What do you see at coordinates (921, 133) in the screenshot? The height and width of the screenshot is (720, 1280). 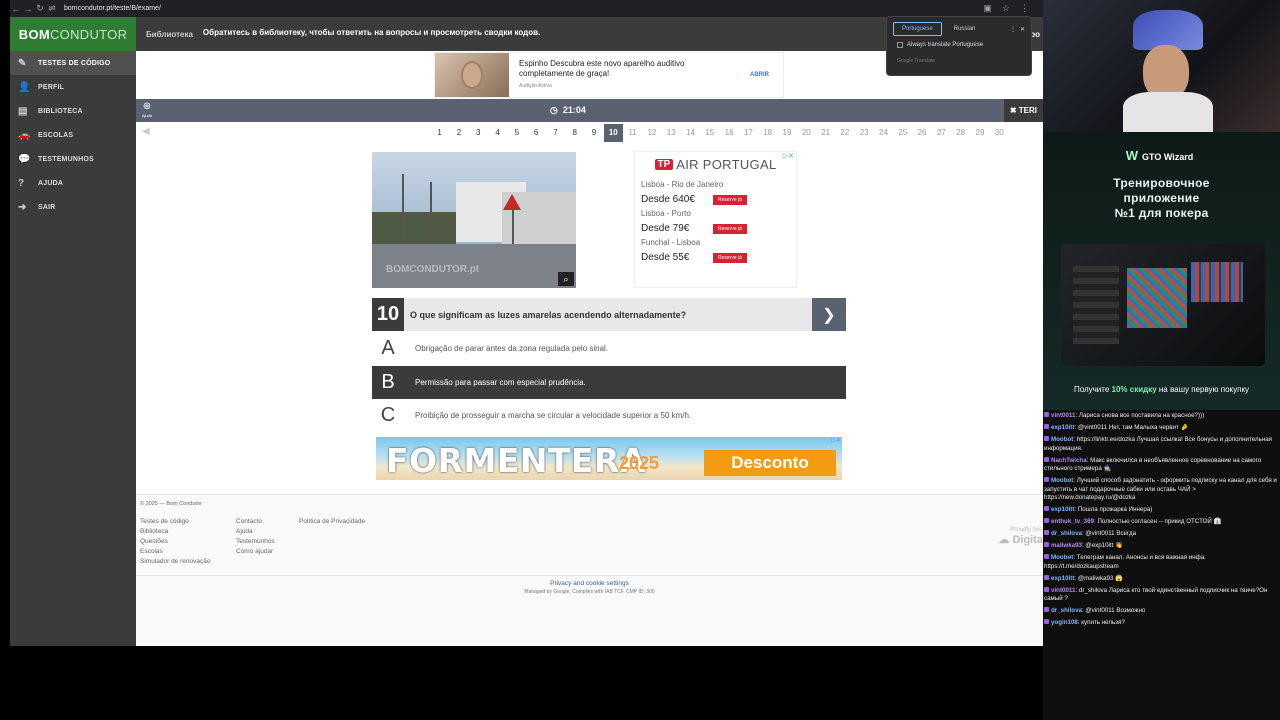 I see `question-number-26: 26` at bounding box center [921, 133].